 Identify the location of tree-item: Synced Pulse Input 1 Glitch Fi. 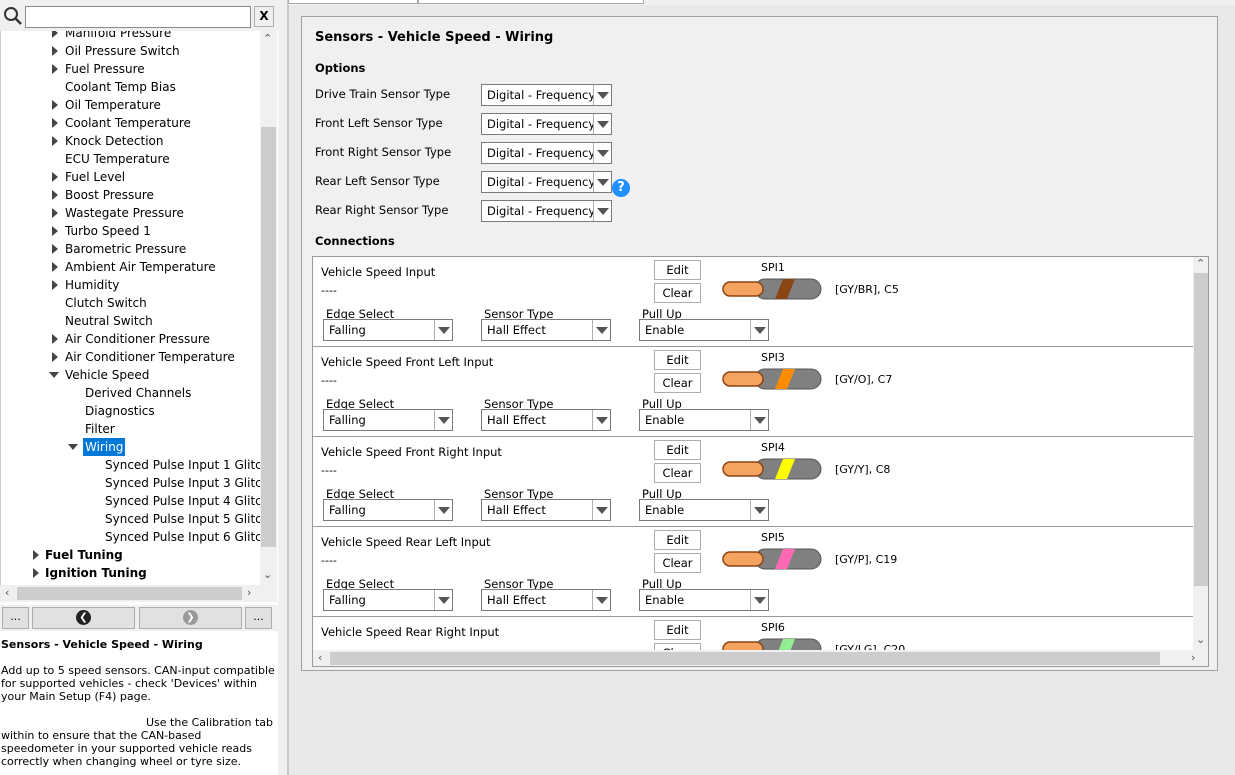
(130, 465).